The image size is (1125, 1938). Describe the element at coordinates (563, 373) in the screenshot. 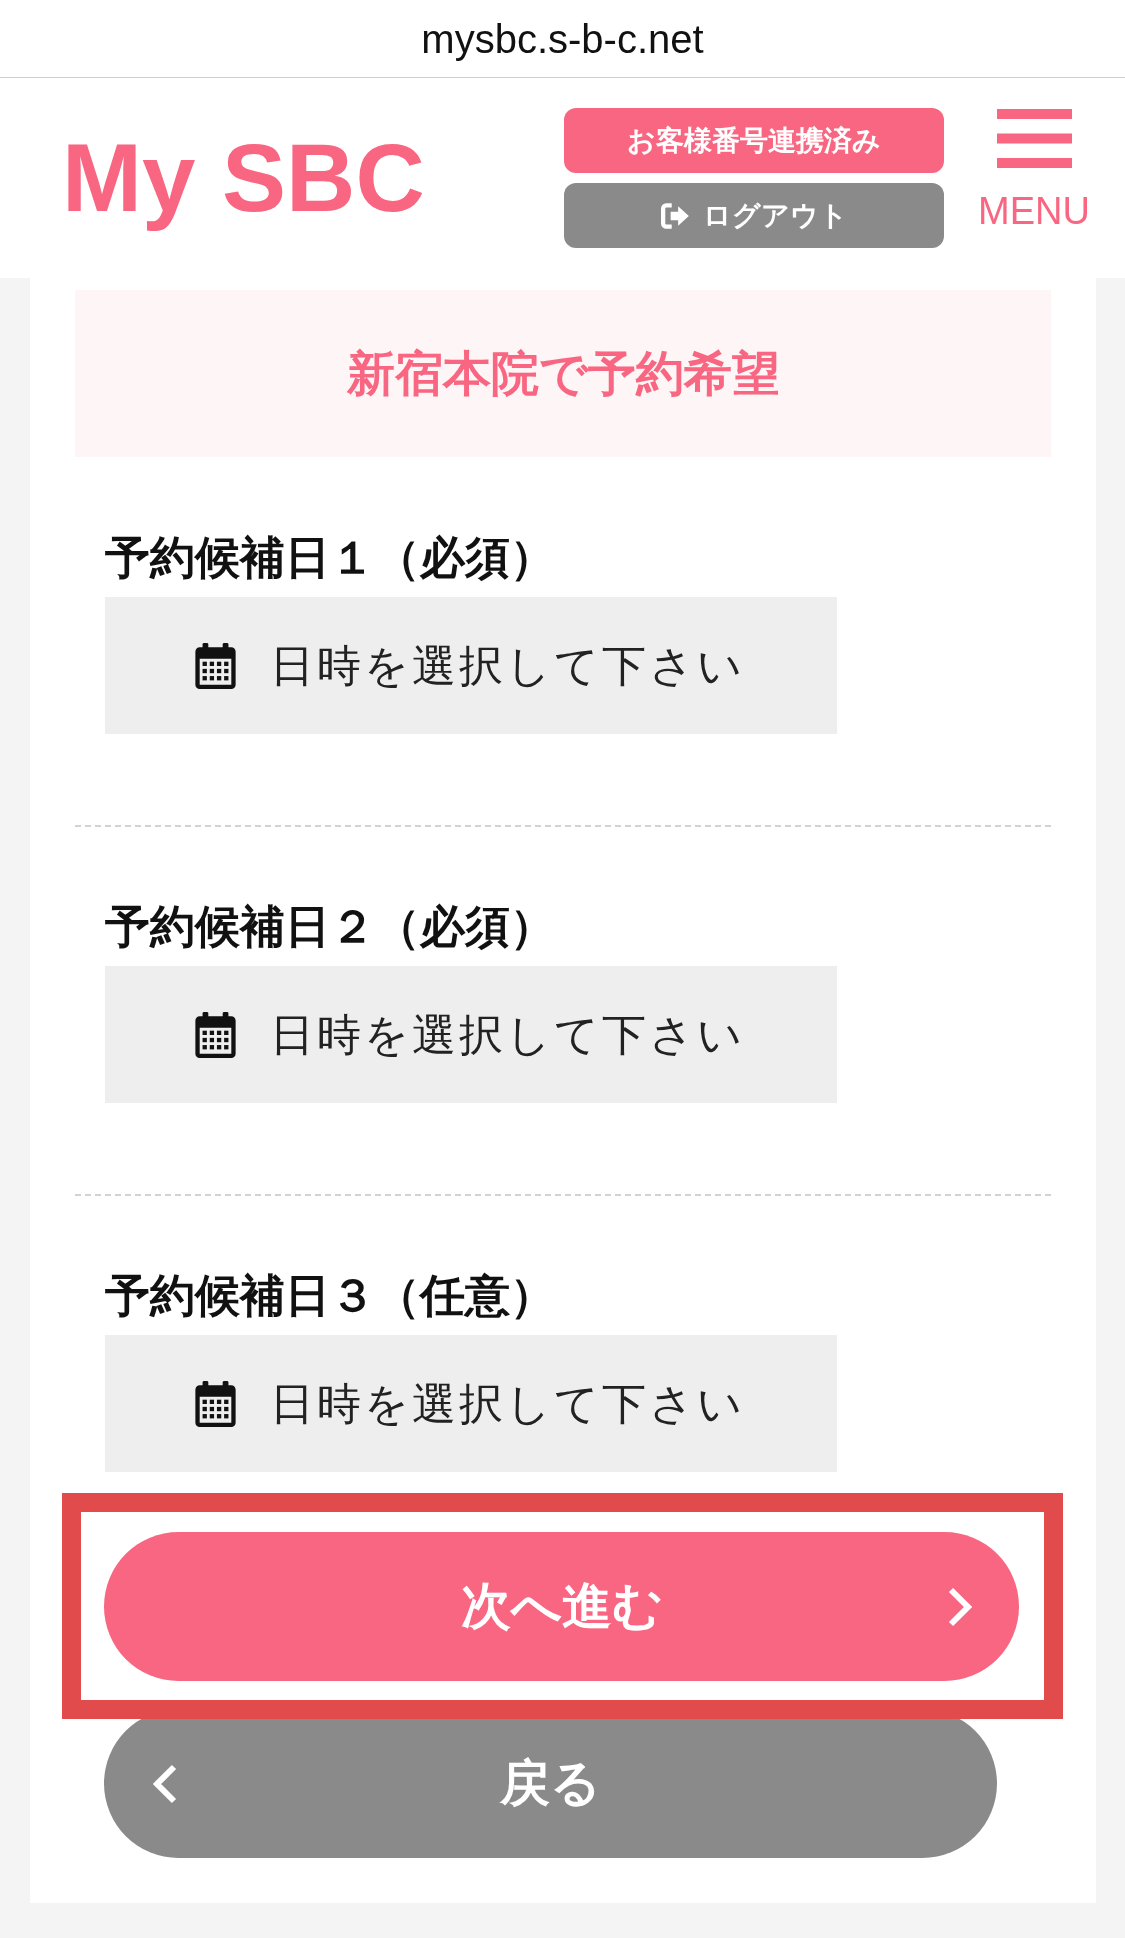

I see `banner-title: 新宿本院で予約希望` at that location.